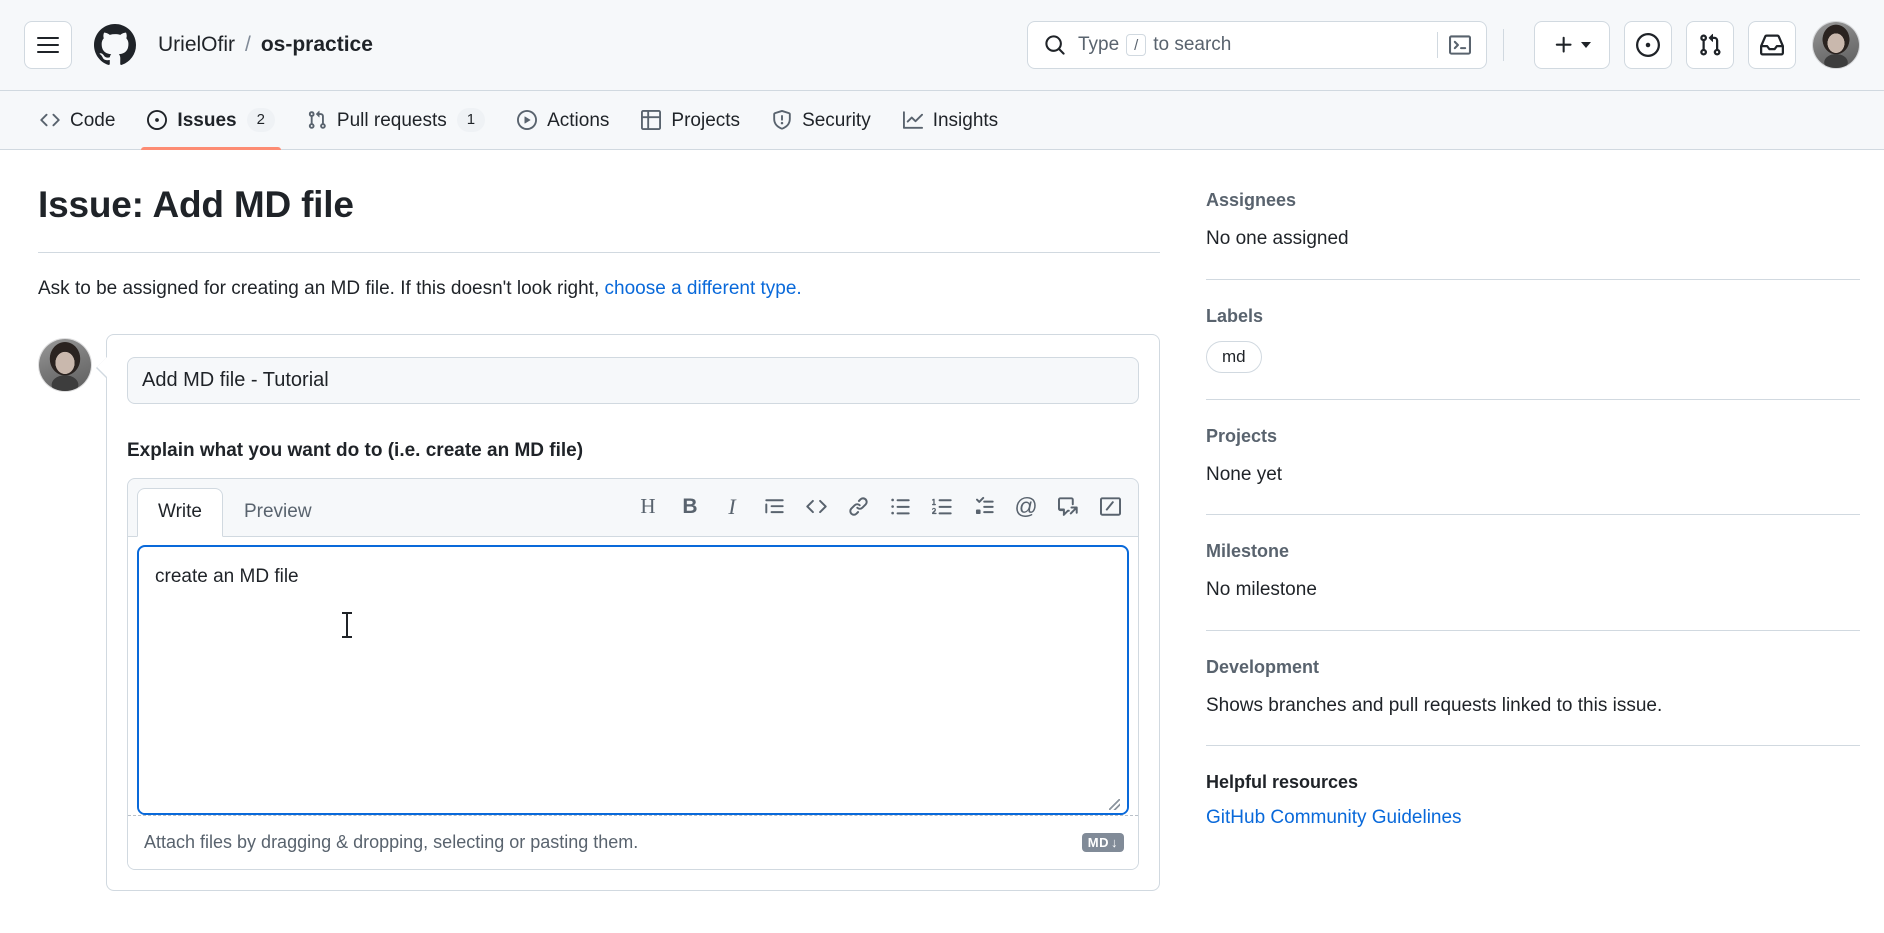 This screenshot has height=933, width=1884. What do you see at coordinates (648, 507) in the screenshot?
I see `heading-icon: H` at bounding box center [648, 507].